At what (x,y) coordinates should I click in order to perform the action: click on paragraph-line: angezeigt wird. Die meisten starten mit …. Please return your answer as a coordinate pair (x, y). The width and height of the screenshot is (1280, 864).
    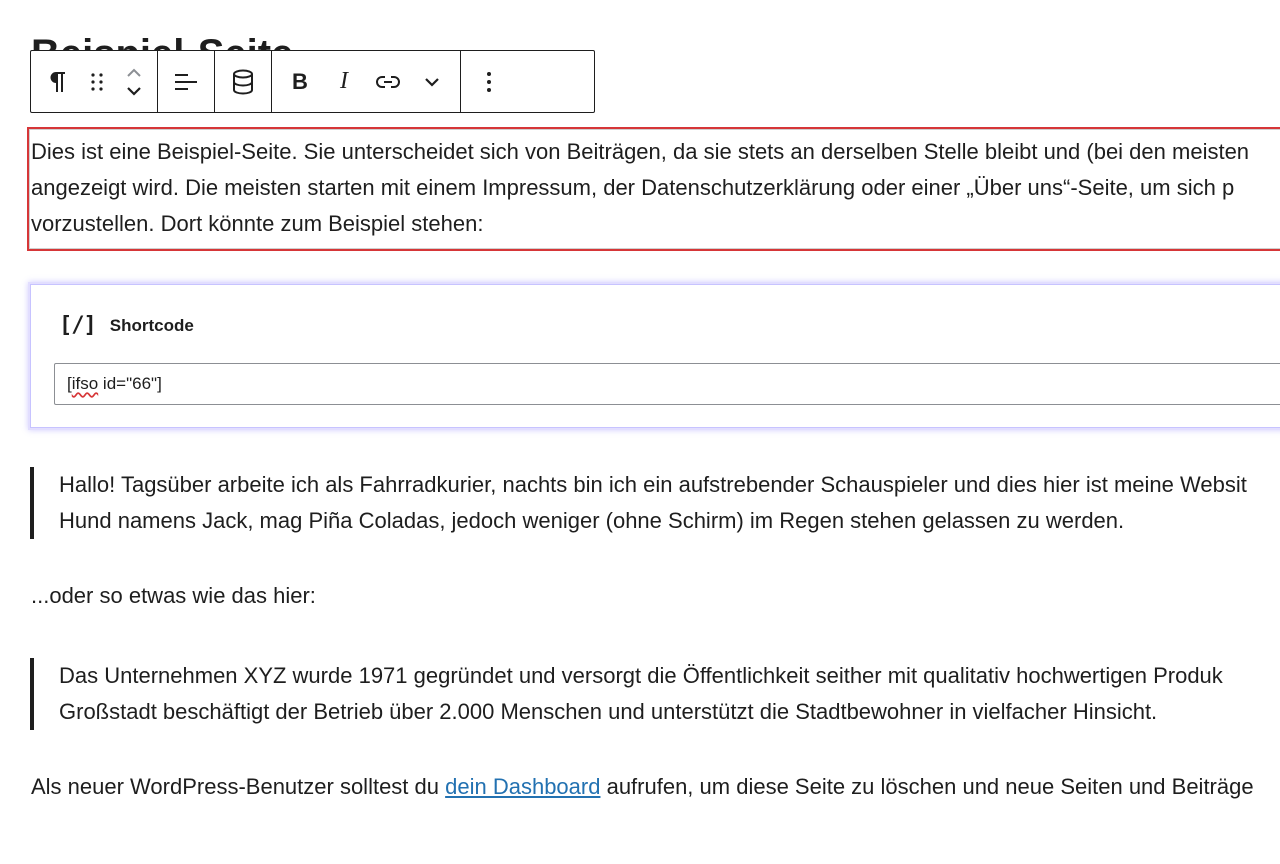
    Looking at the image, I should click on (655, 188).